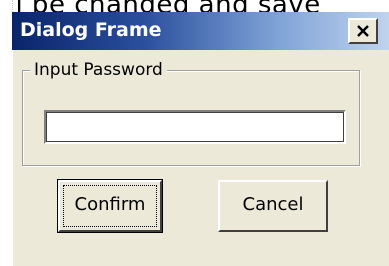 The width and height of the screenshot is (389, 266). Describe the element at coordinates (200, 31) in the screenshot. I see `dialog-titlebar: Dialog Frame` at that location.